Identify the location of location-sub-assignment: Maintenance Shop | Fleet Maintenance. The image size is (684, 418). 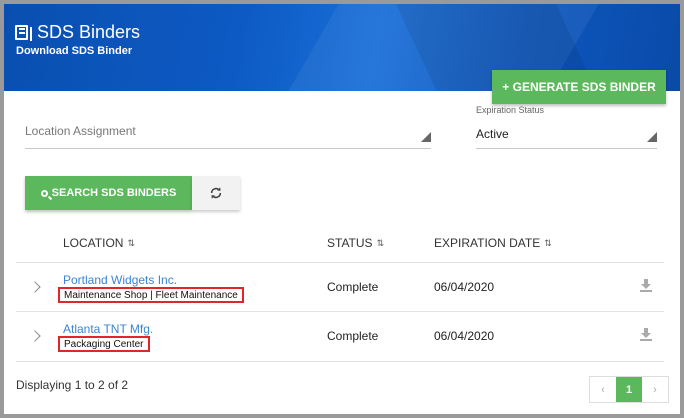
(151, 295).